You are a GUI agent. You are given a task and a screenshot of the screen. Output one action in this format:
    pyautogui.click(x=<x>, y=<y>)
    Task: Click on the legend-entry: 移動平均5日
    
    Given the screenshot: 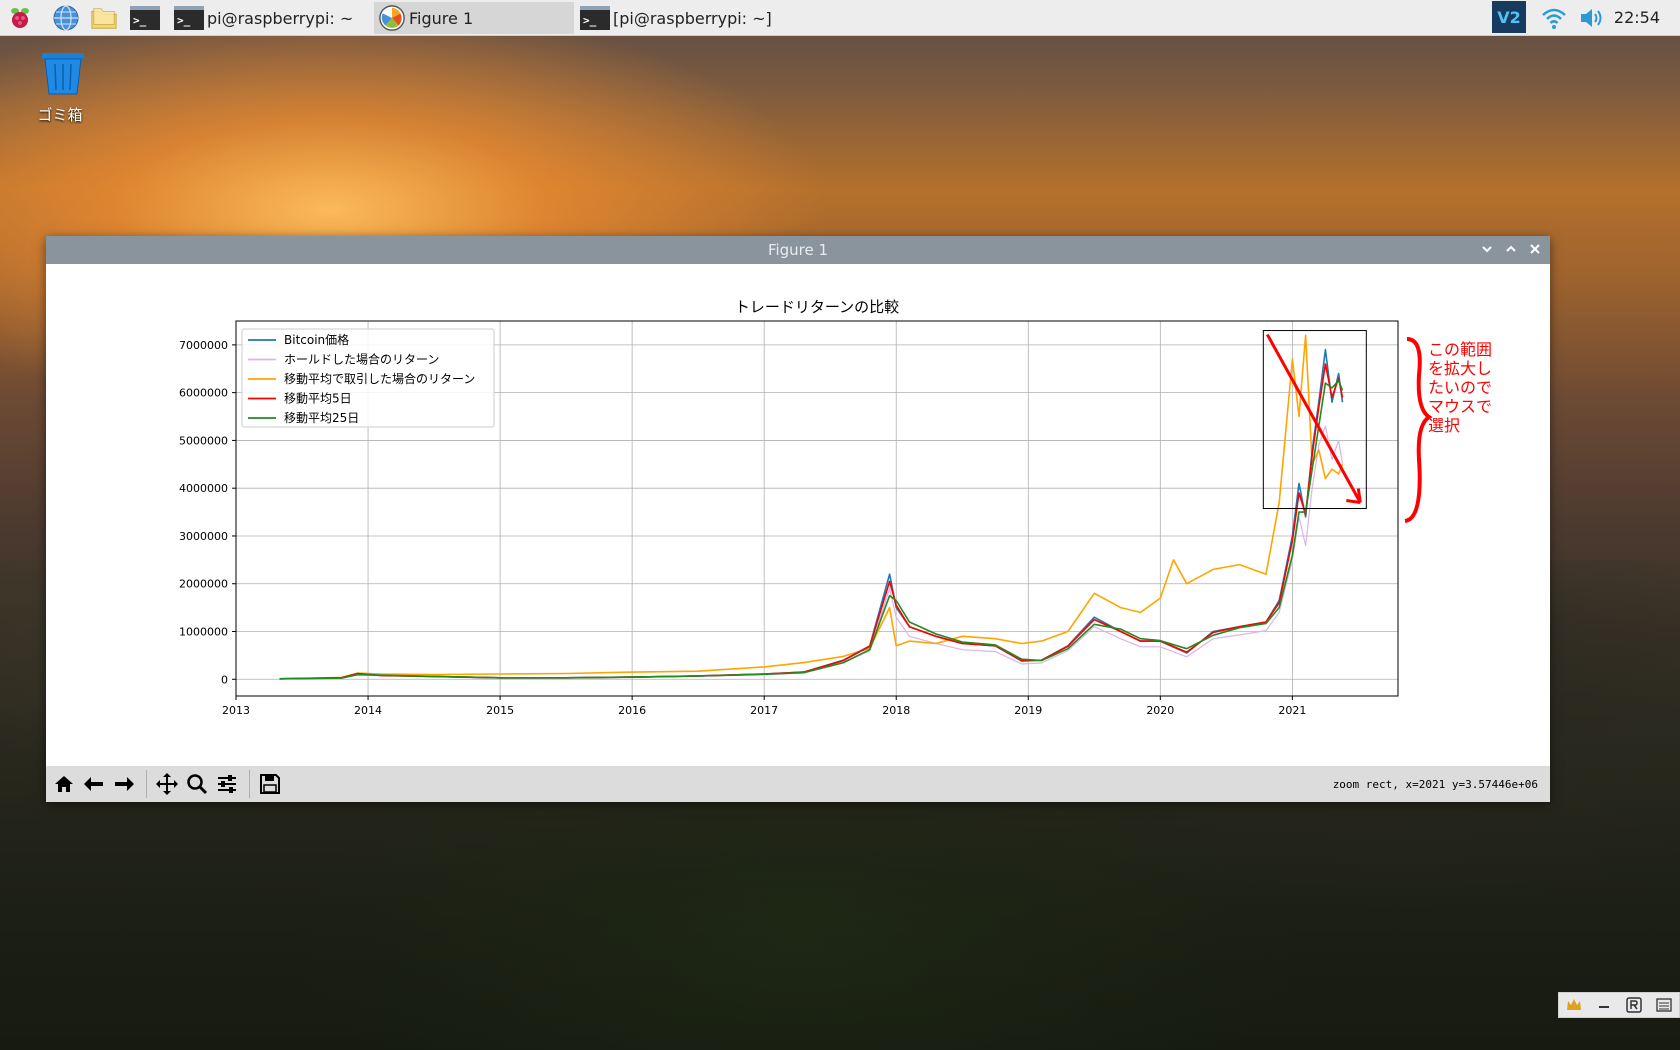 What is the action you would take?
    pyautogui.click(x=318, y=399)
    